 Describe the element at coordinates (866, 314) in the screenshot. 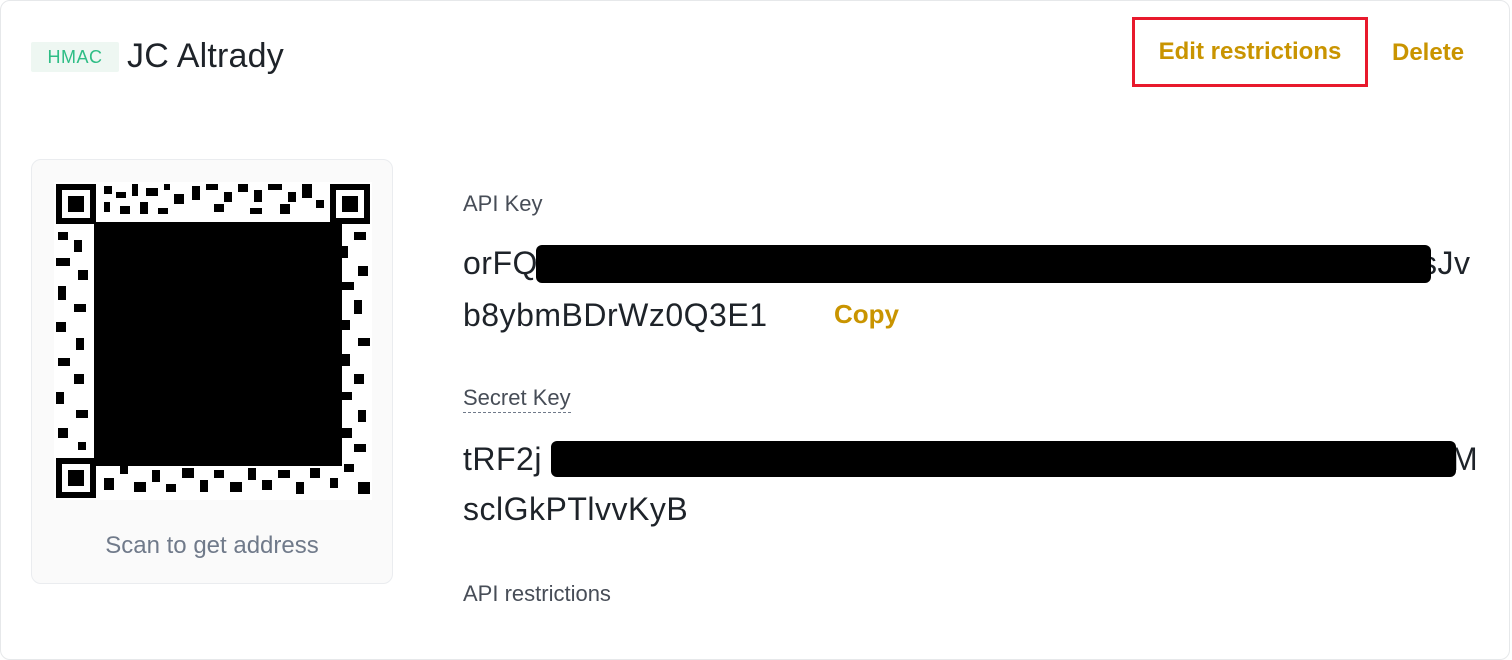

I see `copy-api-key-button: Copy` at that location.